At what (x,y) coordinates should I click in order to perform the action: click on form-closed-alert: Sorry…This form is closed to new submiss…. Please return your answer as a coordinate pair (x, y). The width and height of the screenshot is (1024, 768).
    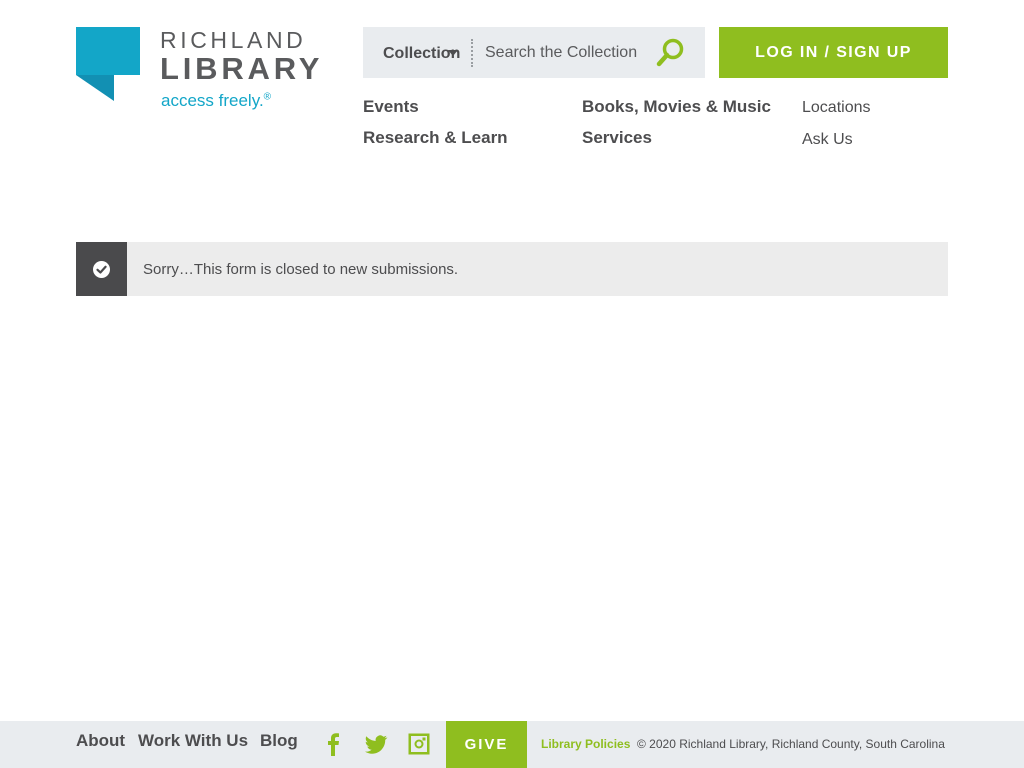
    Looking at the image, I should click on (512, 269).